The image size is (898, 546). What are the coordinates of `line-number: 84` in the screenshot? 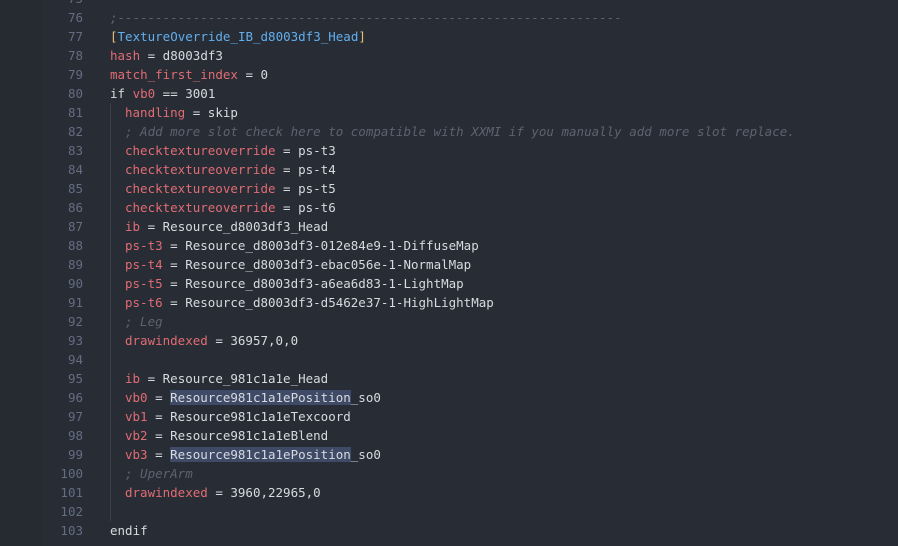 It's located at (75, 169).